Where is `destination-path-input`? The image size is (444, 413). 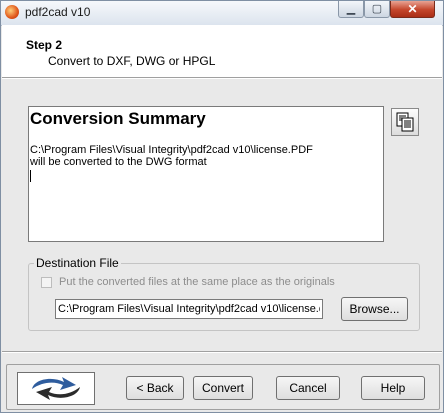
destination-path-input is located at coordinates (189, 309).